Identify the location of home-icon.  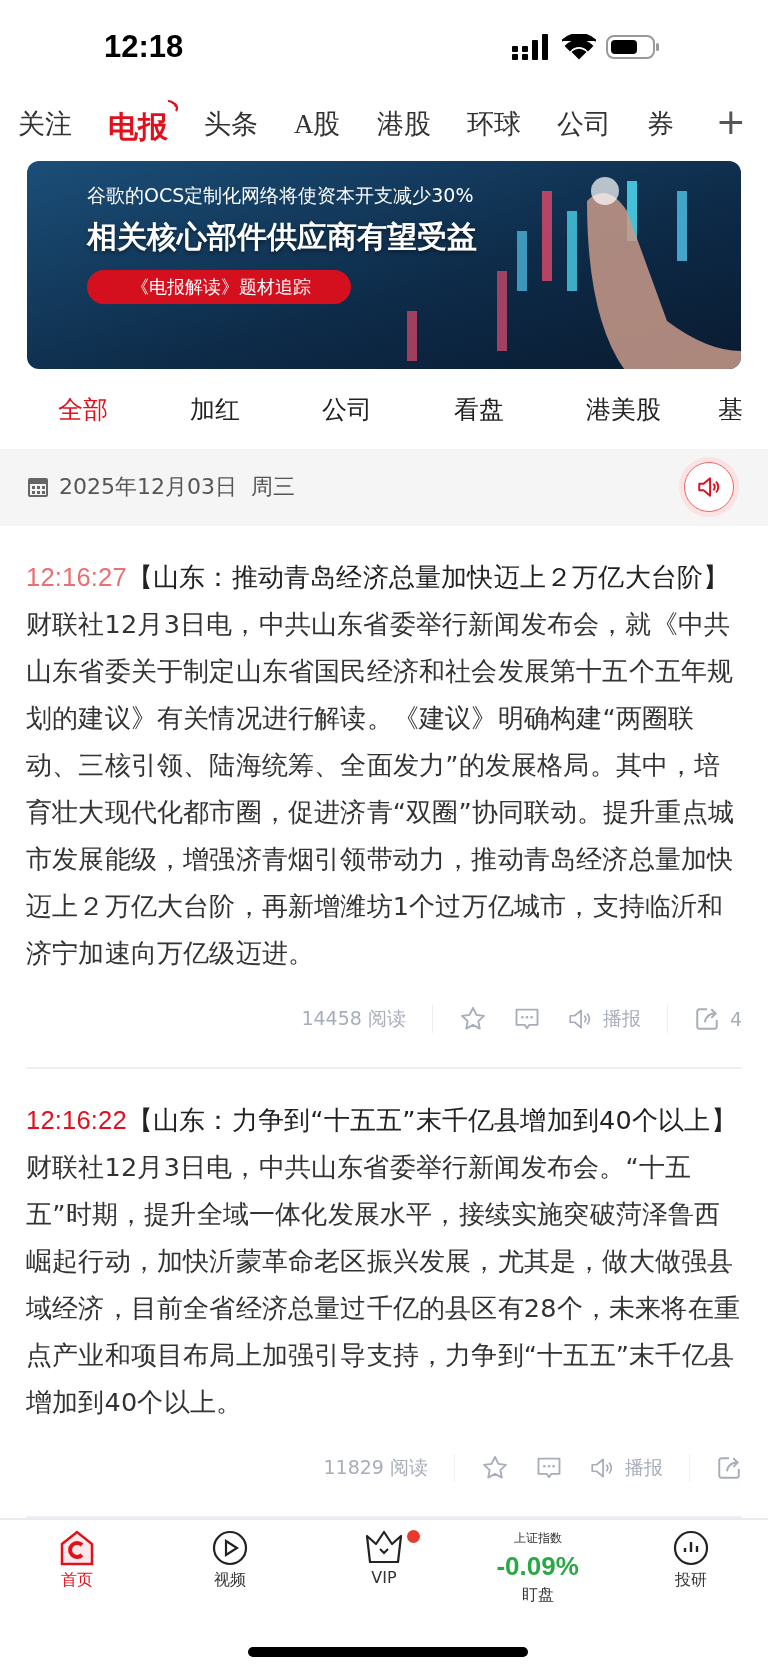
(76, 1547).